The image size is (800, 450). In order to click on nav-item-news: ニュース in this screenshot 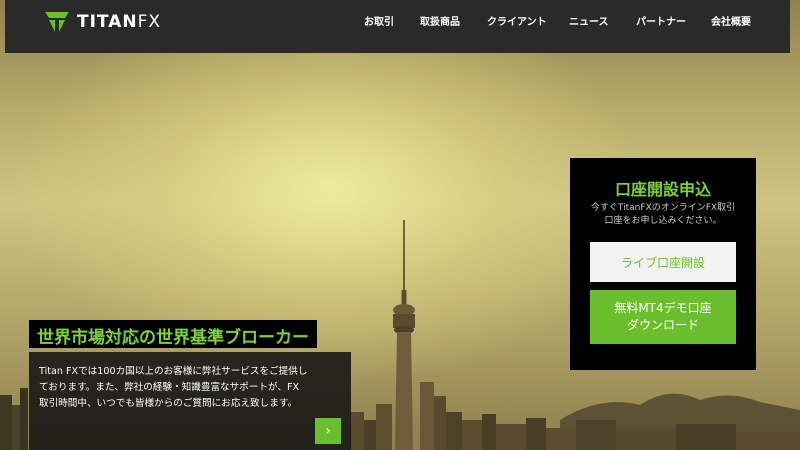, I will do `click(589, 20)`.